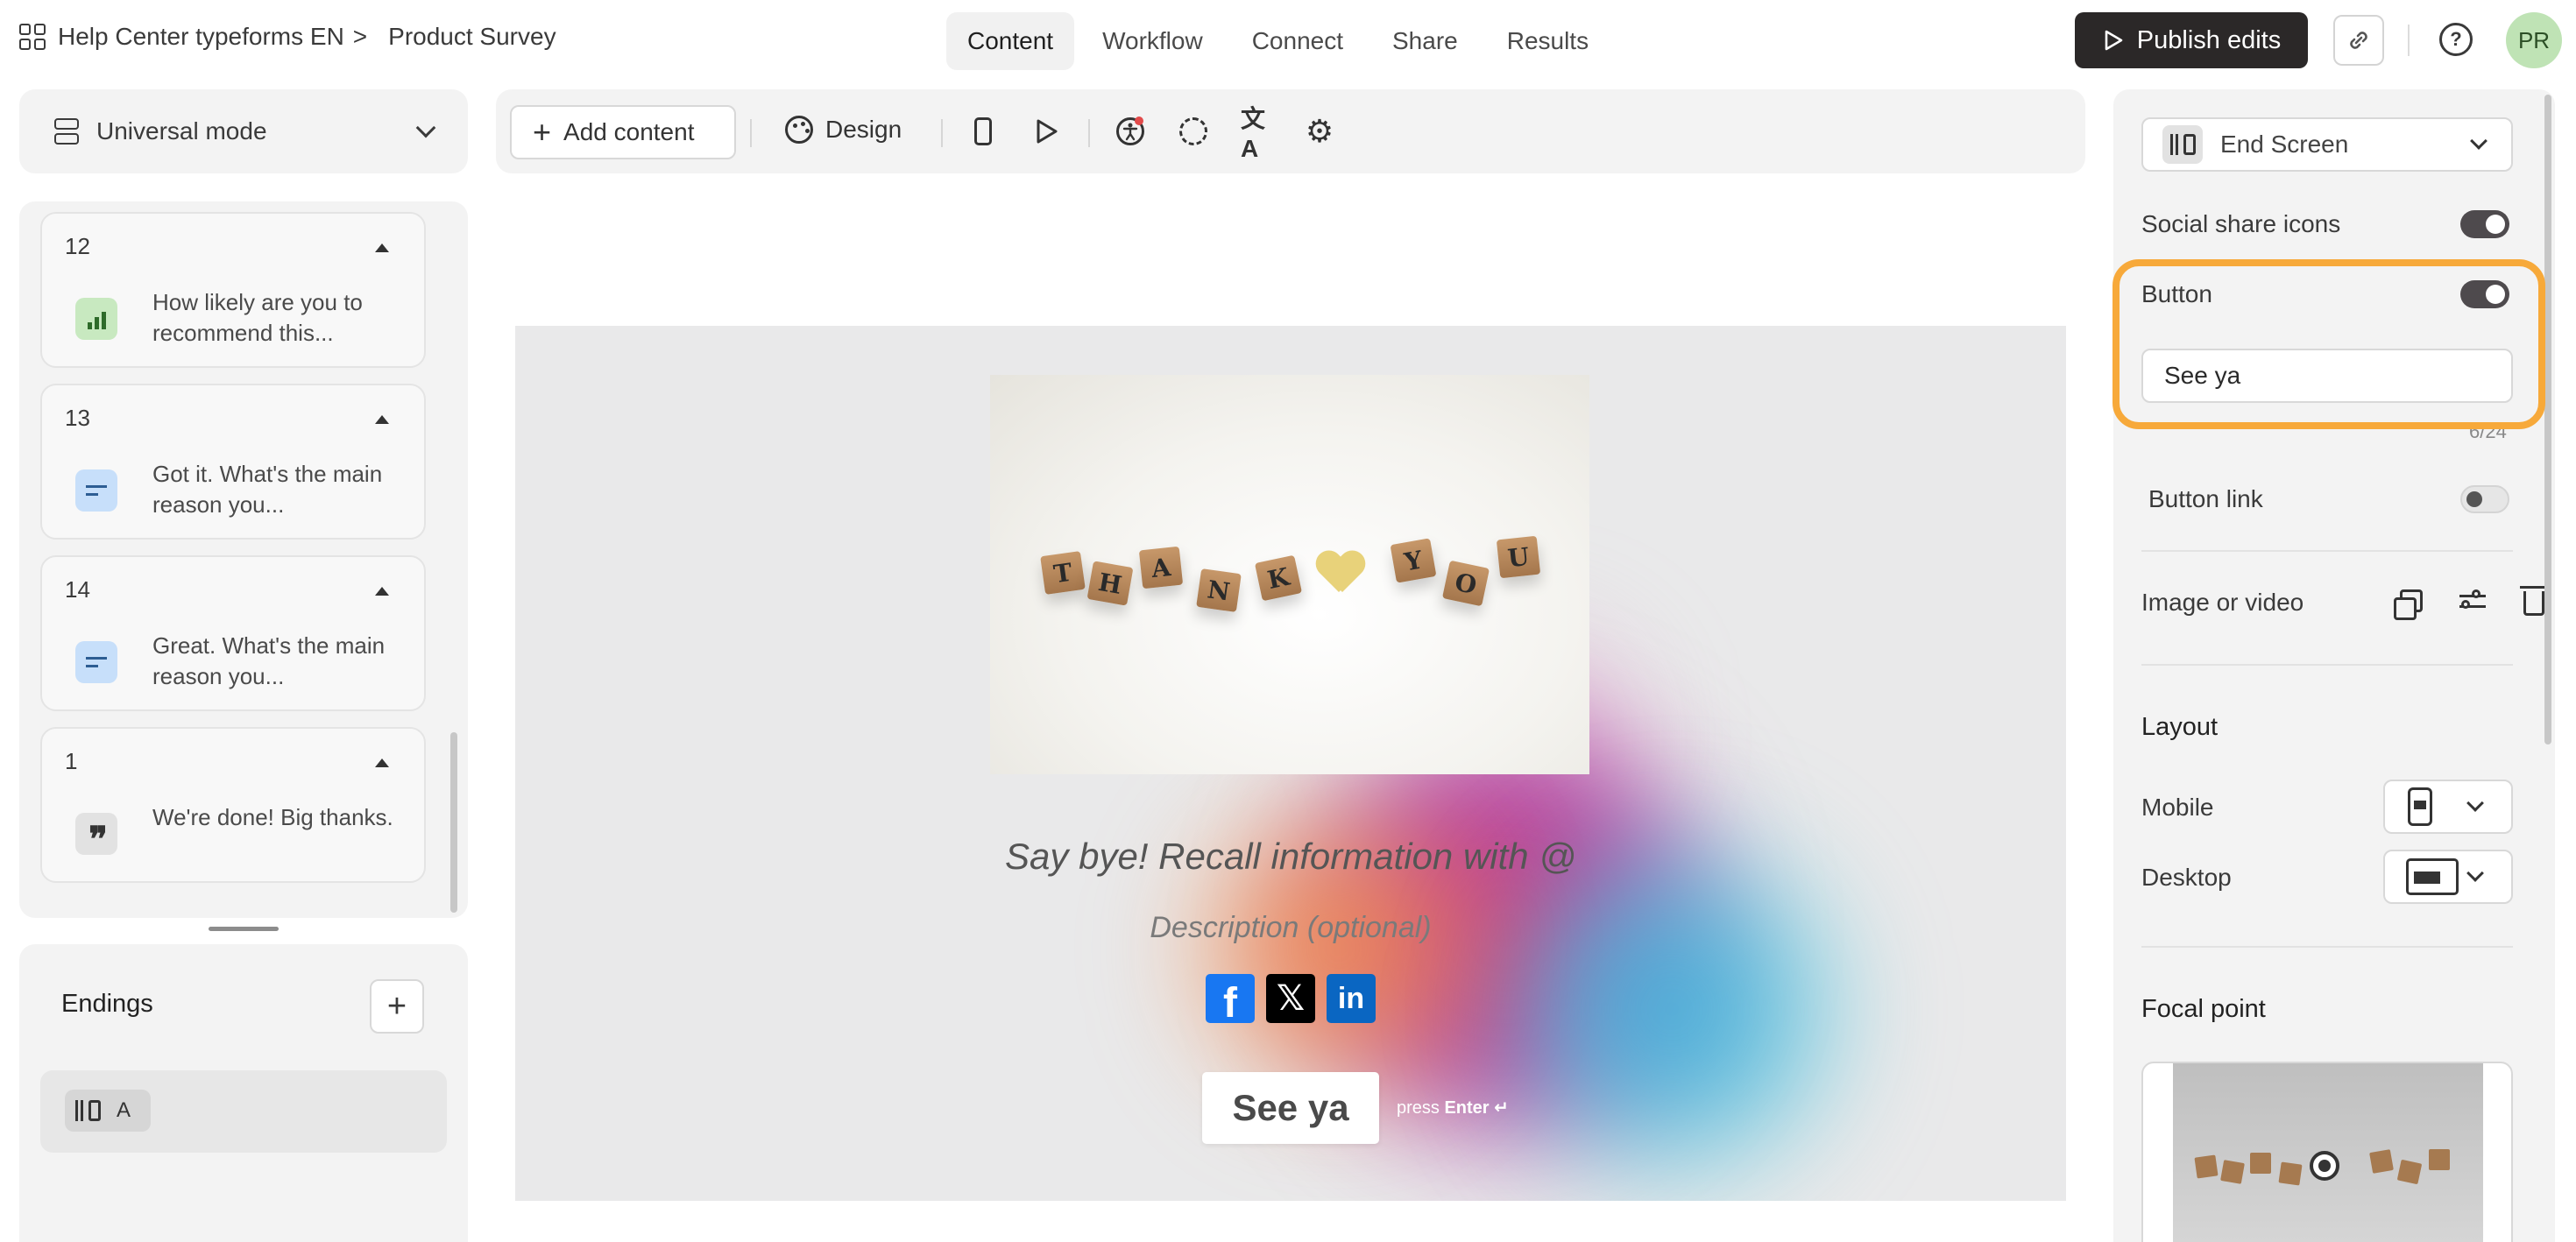 The height and width of the screenshot is (1242, 2576). What do you see at coordinates (1518, 557) in the screenshot?
I see `letter-tile: U` at bounding box center [1518, 557].